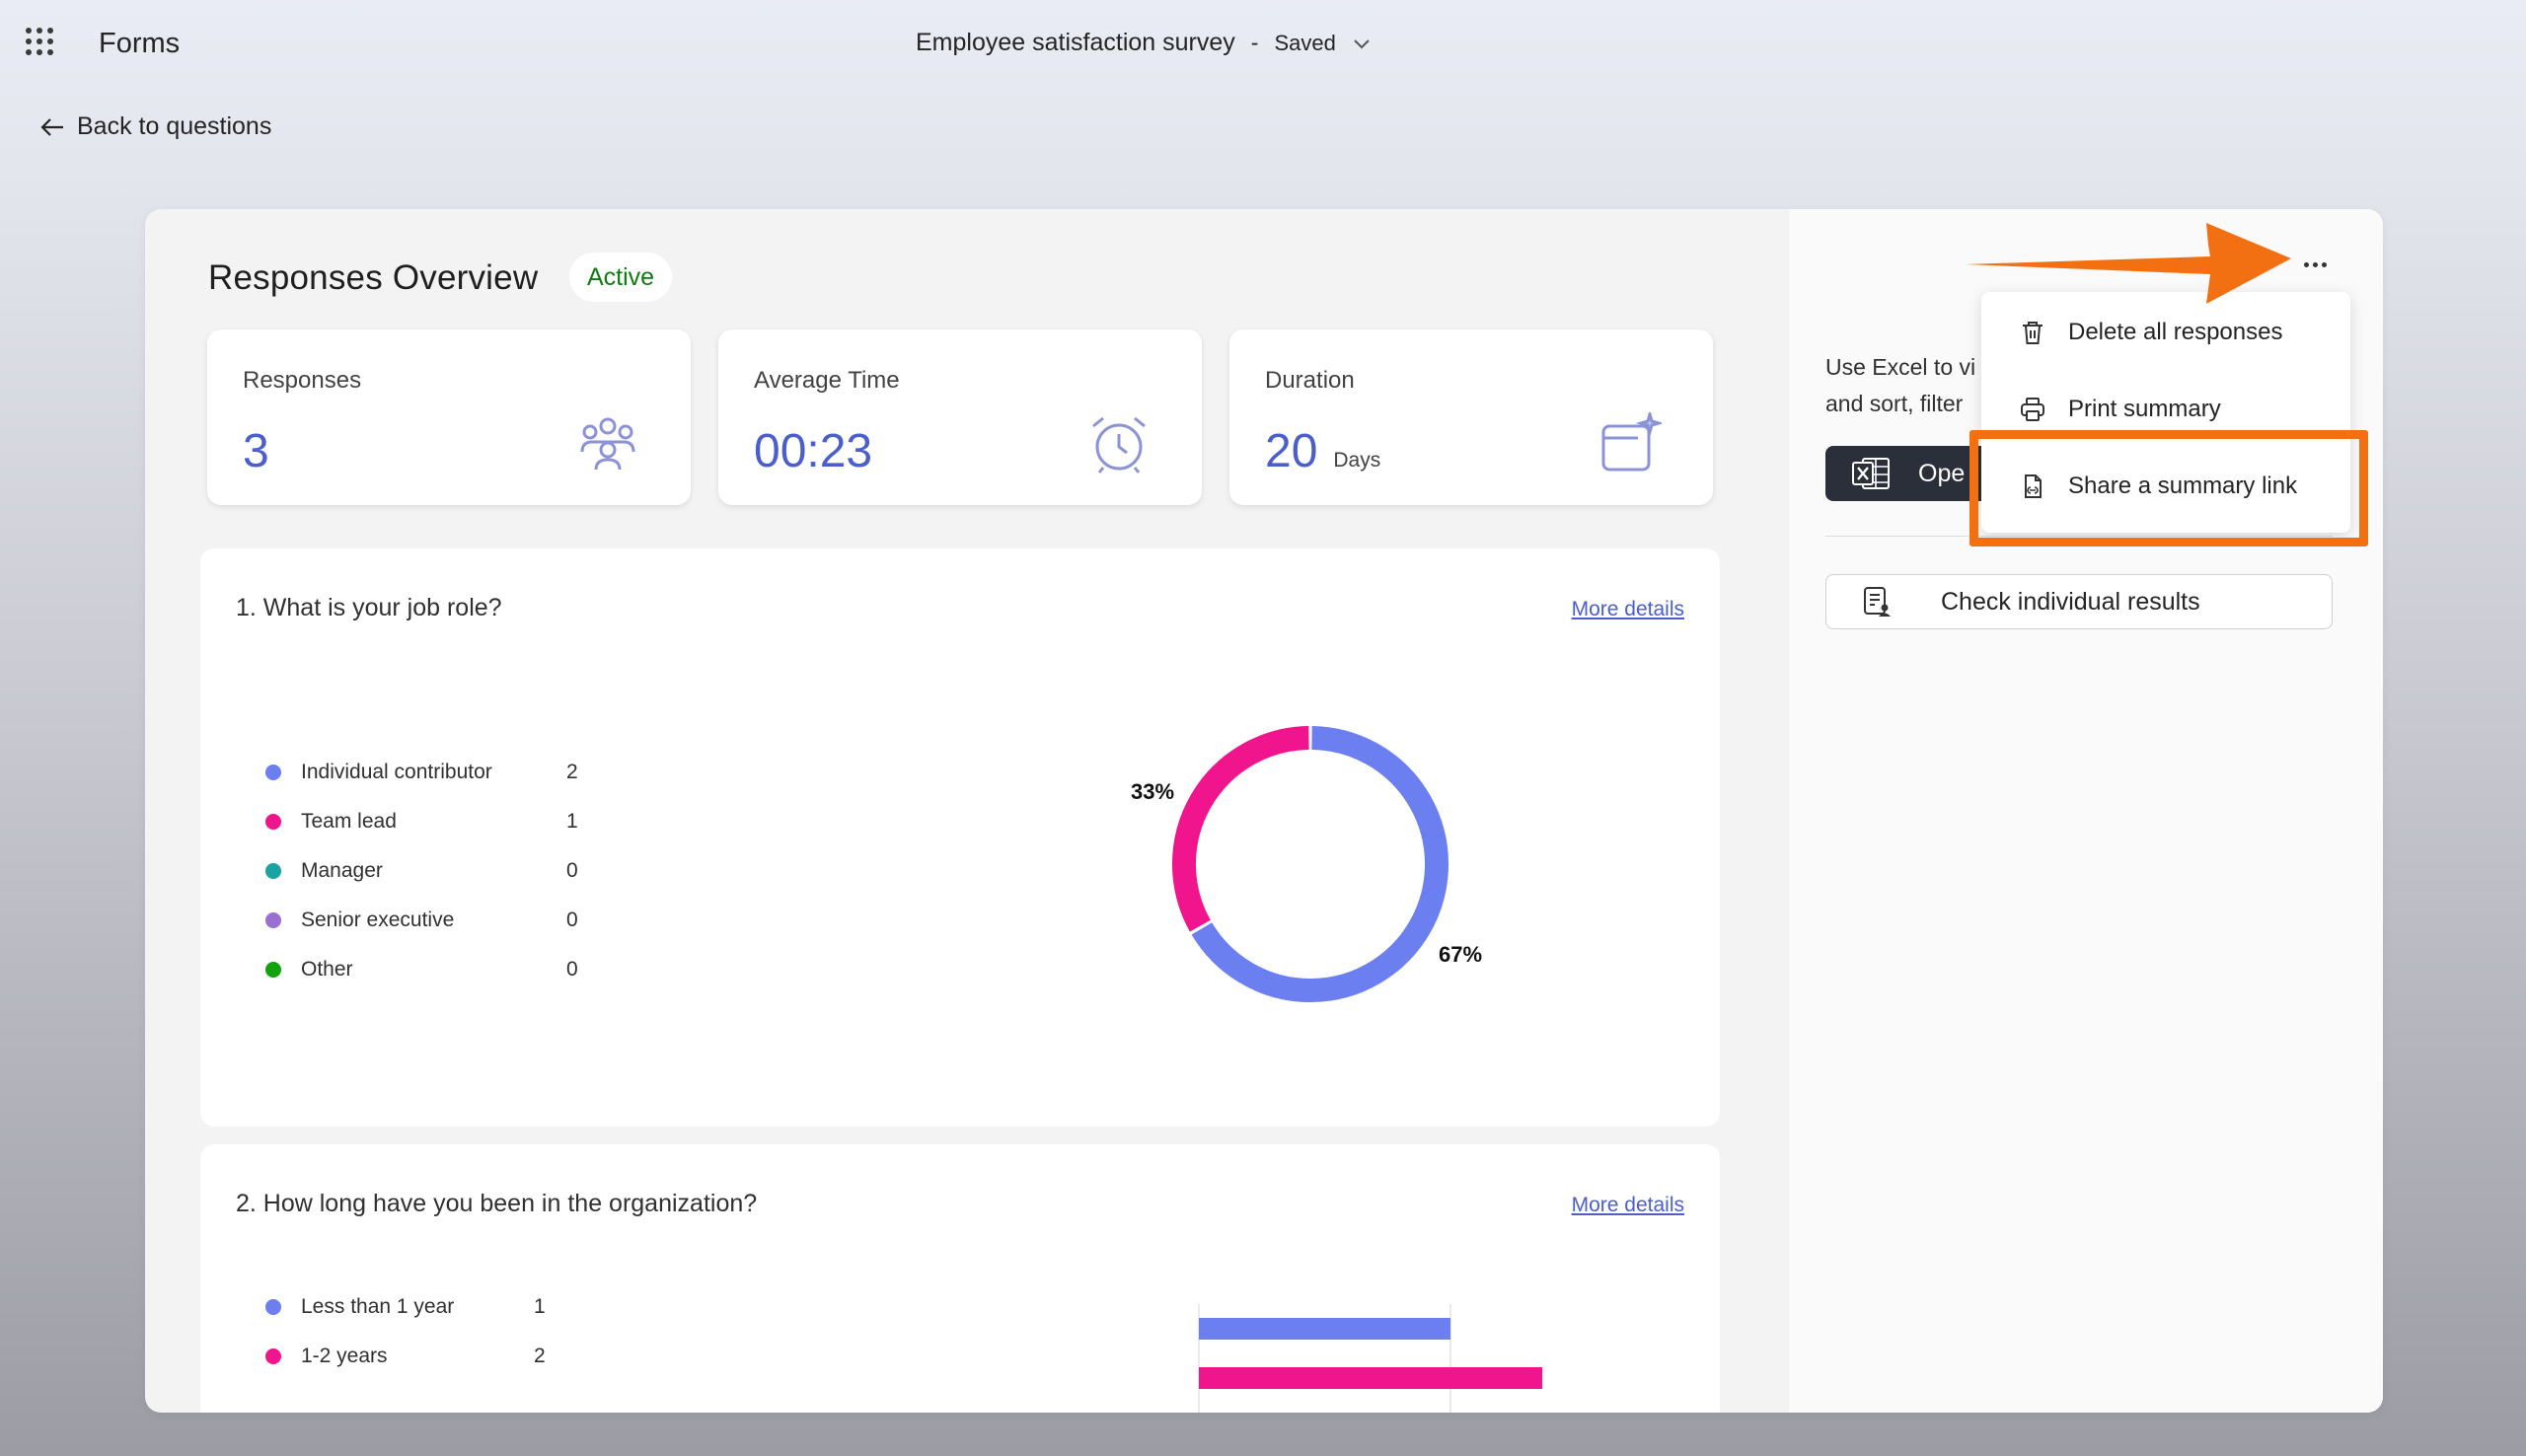 This screenshot has height=1456, width=2526. I want to click on legend-label: Senior executive, so click(378, 920).